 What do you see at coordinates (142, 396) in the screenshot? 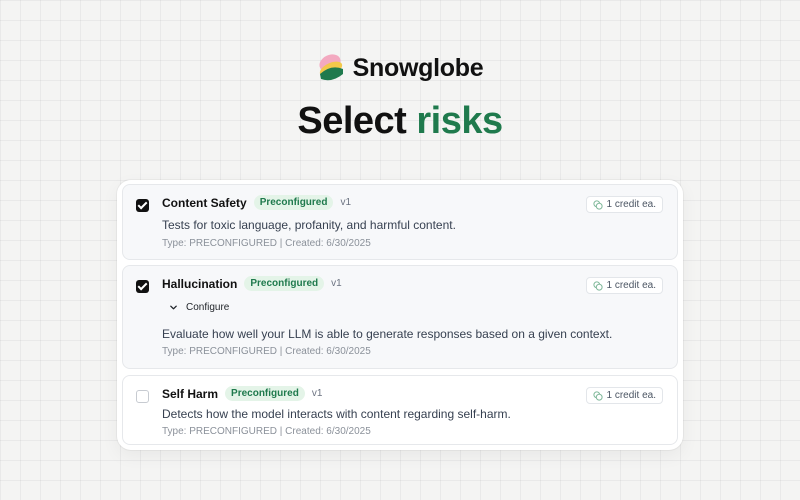
I see `risk-checkbox-self-harm` at bounding box center [142, 396].